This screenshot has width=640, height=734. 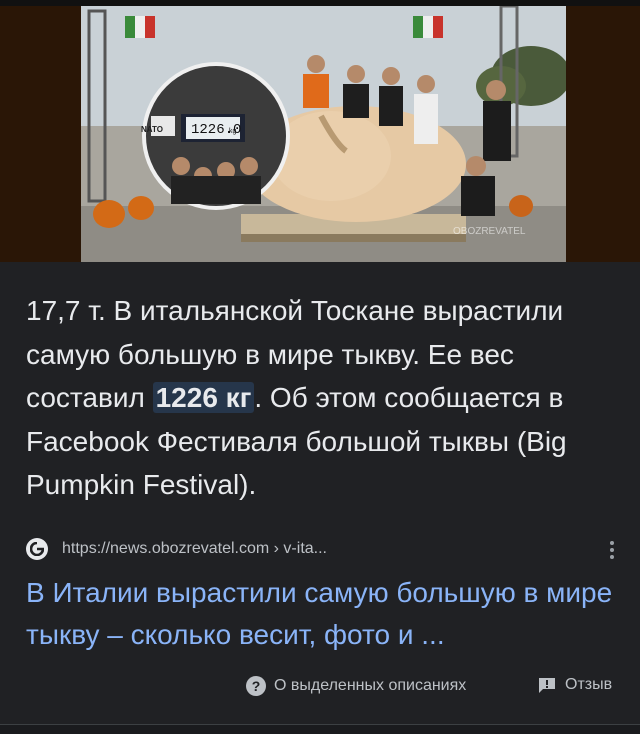 I want to click on snippet-highlight: 1226 кг, so click(x=203, y=397).